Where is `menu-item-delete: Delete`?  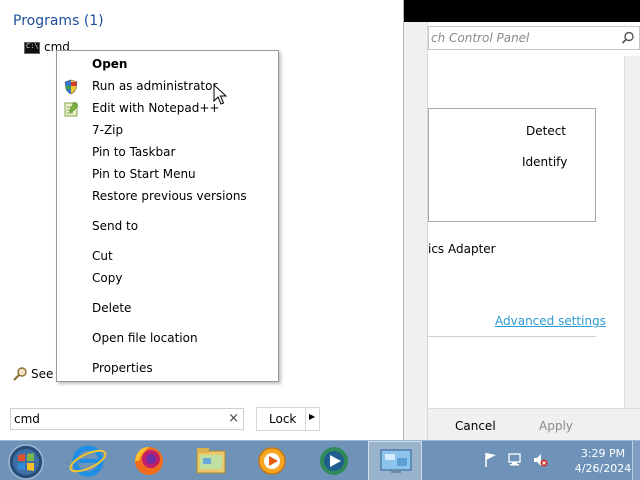
menu-item-delete: Delete is located at coordinates (111, 308).